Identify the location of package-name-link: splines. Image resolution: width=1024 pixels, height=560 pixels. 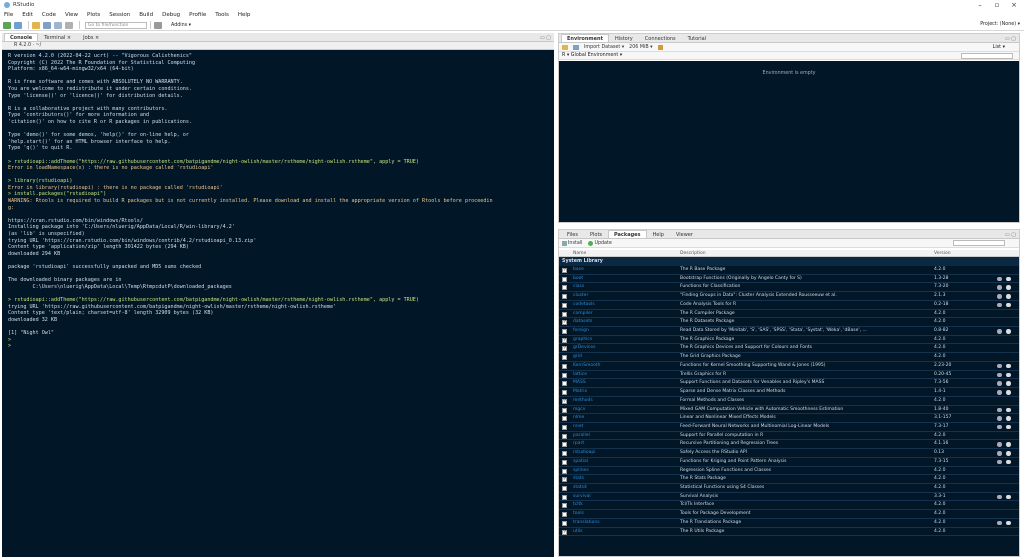
(581, 471).